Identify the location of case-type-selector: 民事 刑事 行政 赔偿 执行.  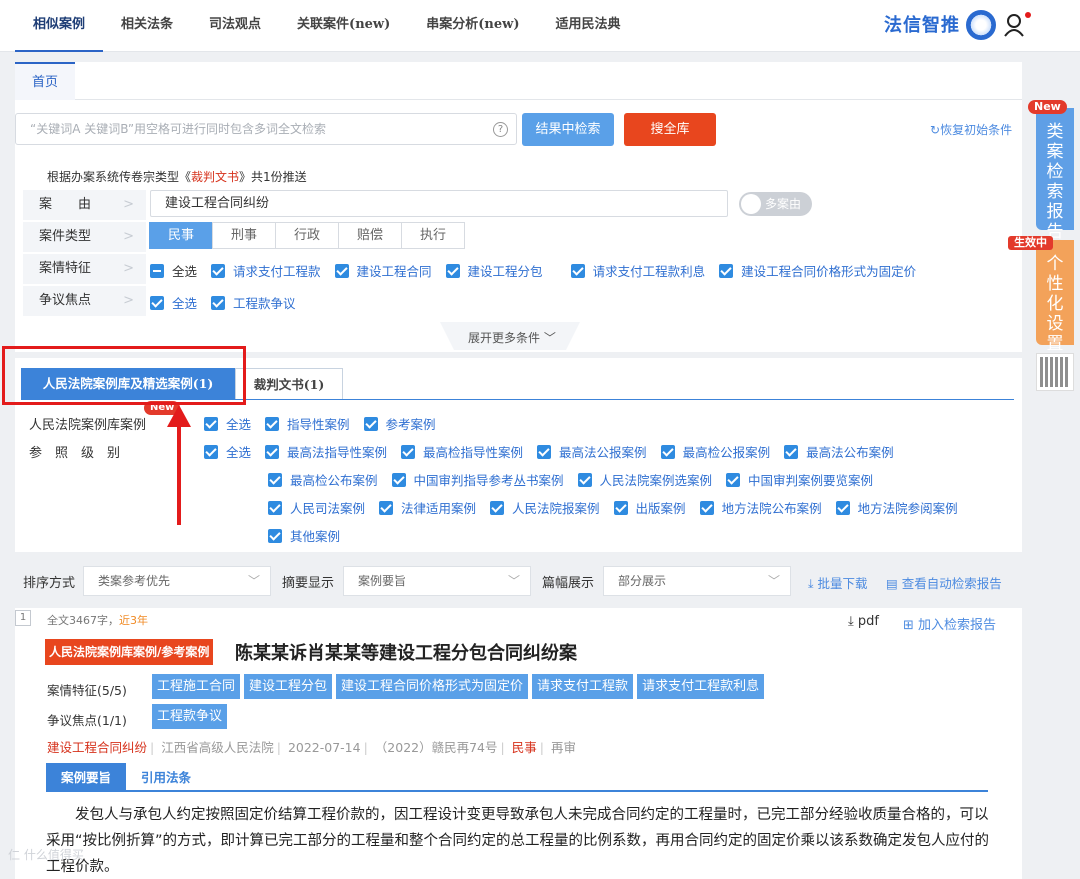
(307, 235).